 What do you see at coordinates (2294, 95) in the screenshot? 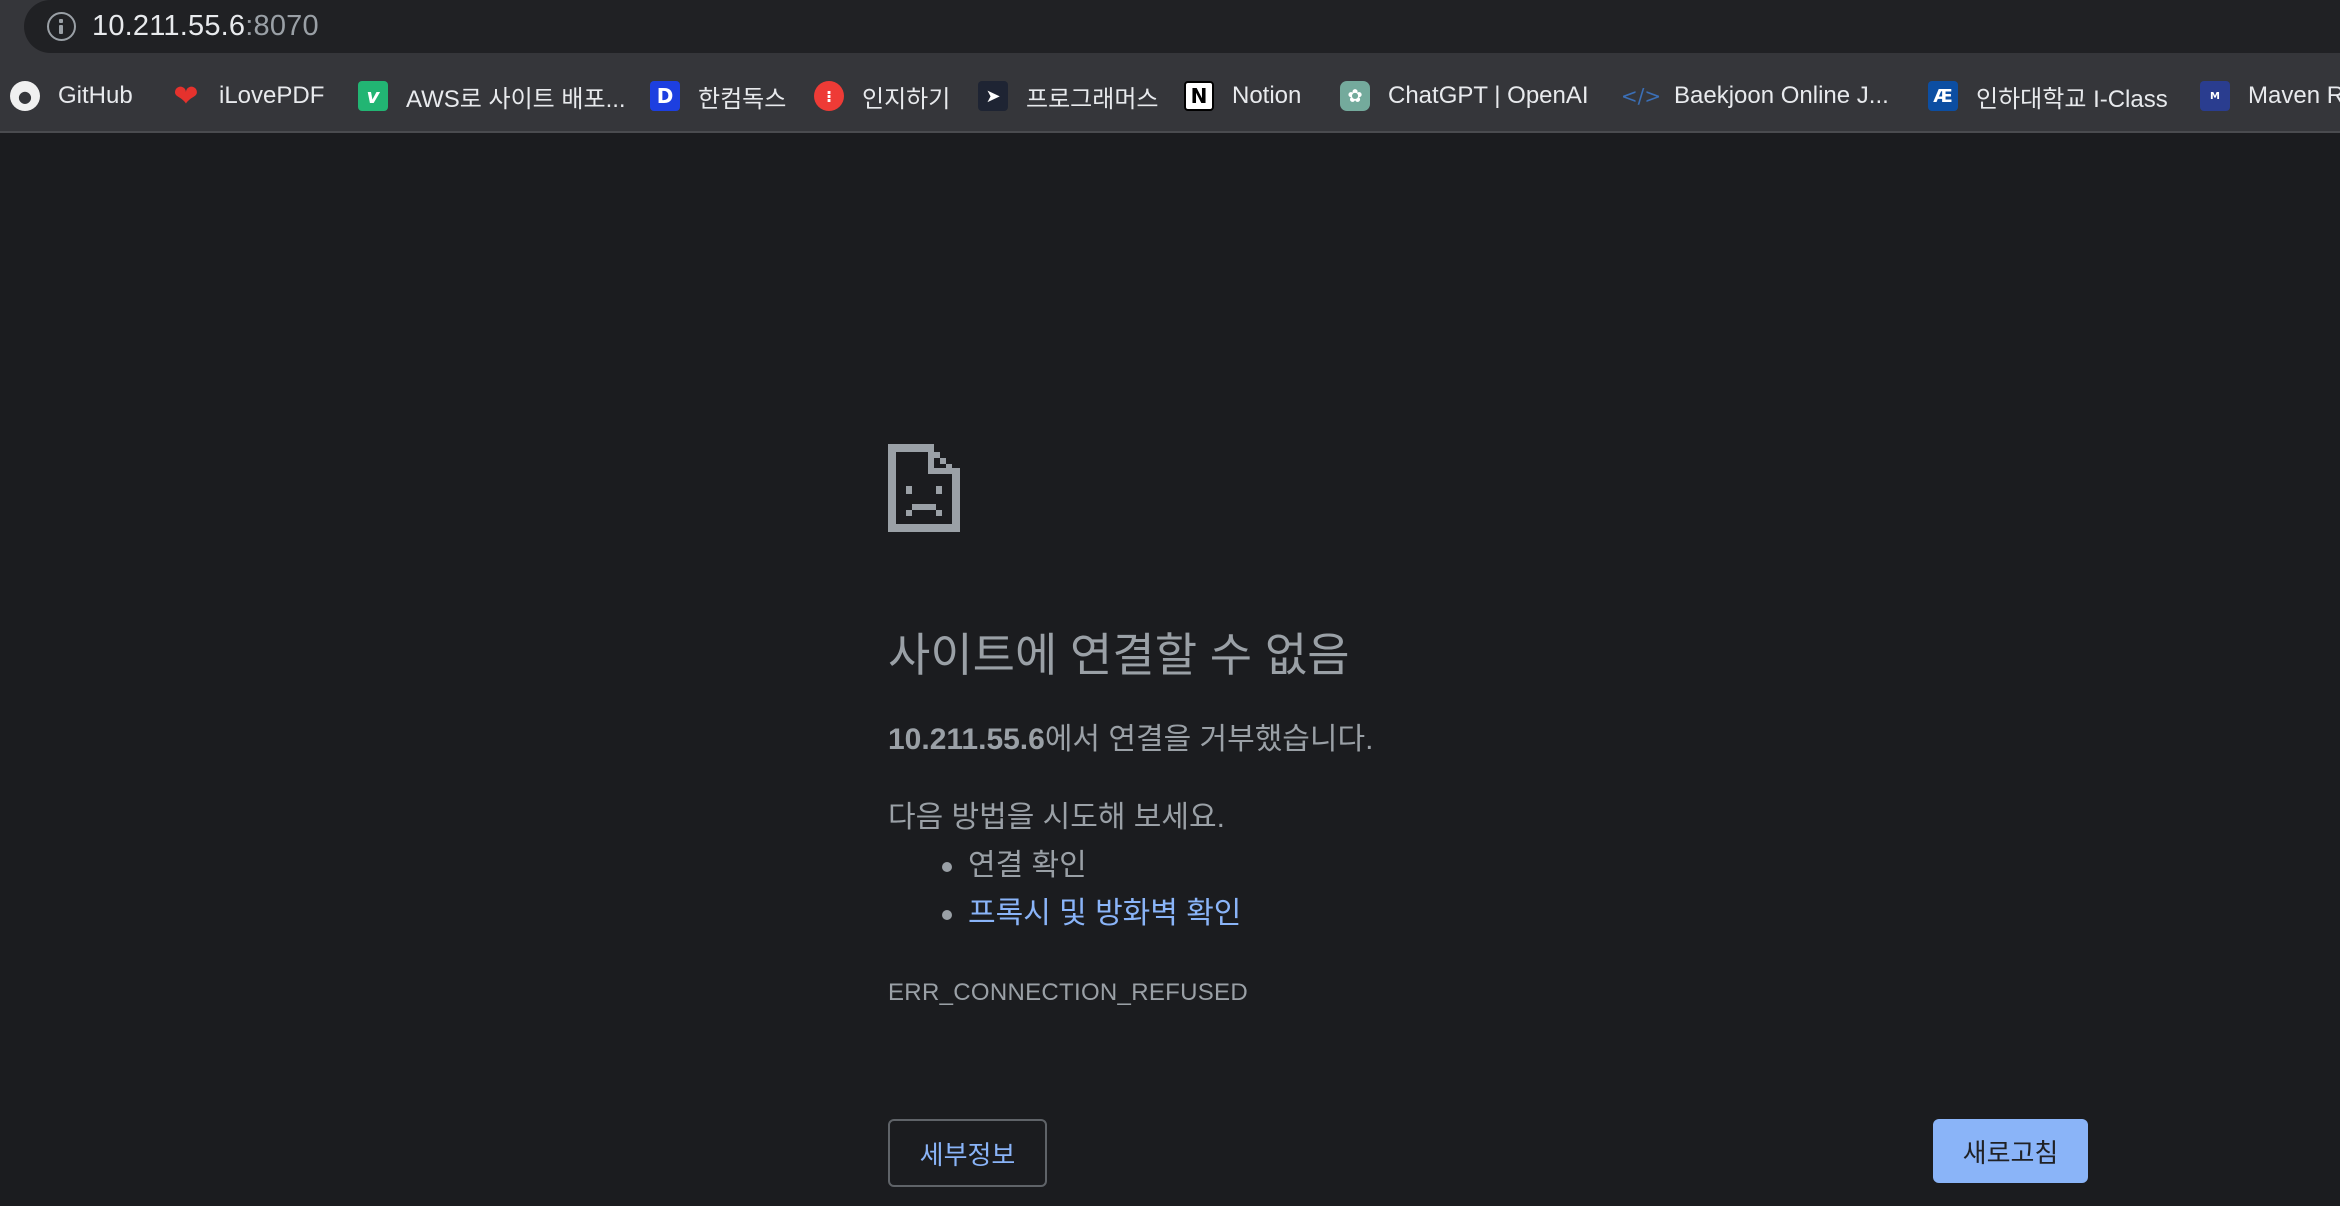
I see `bookmark-label: Maven R` at bounding box center [2294, 95].